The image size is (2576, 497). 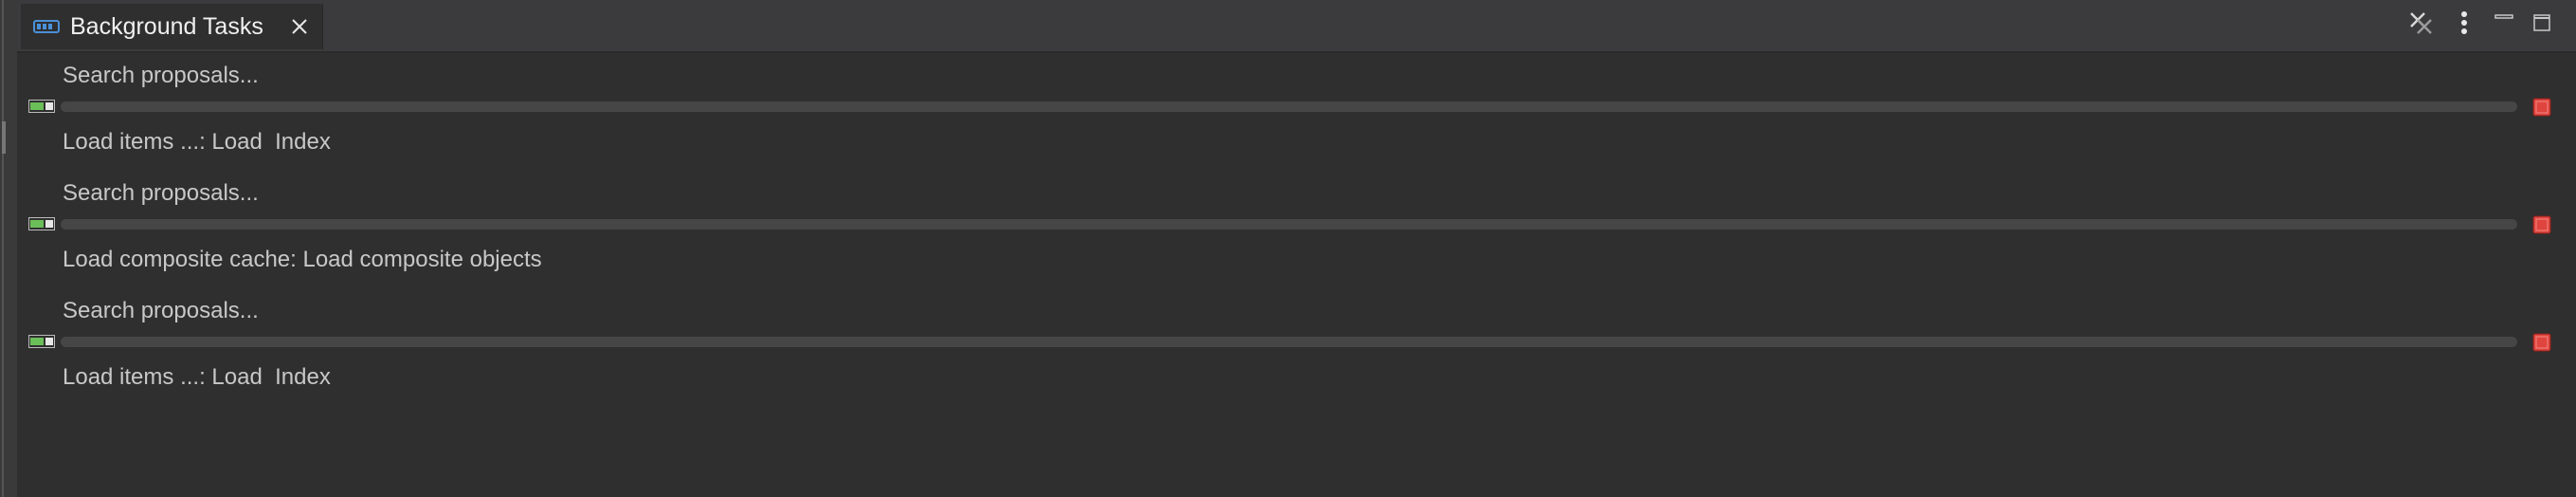 What do you see at coordinates (8, 248) in the screenshot?
I see `left-gutter` at bounding box center [8, 248].